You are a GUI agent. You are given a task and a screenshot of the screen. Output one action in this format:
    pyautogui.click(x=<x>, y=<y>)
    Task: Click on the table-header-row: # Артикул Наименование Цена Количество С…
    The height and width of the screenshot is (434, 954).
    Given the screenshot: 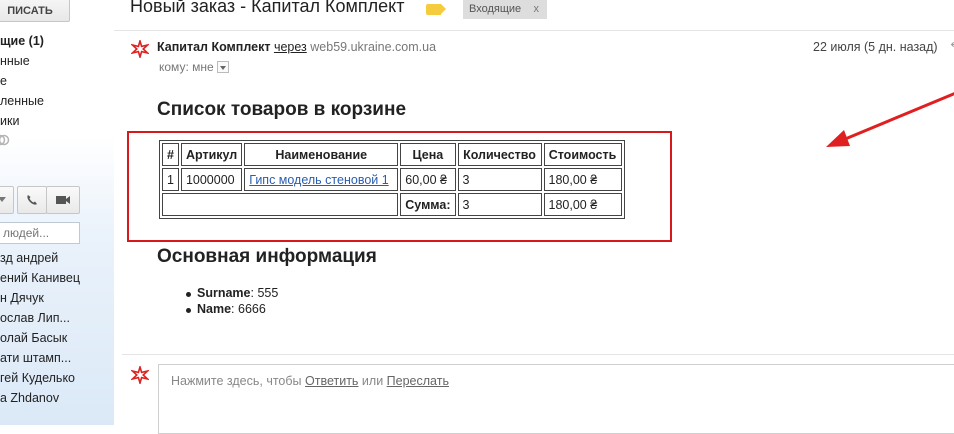 What is the action you would take?
    pyautogui.click(x=392, y=154)
    